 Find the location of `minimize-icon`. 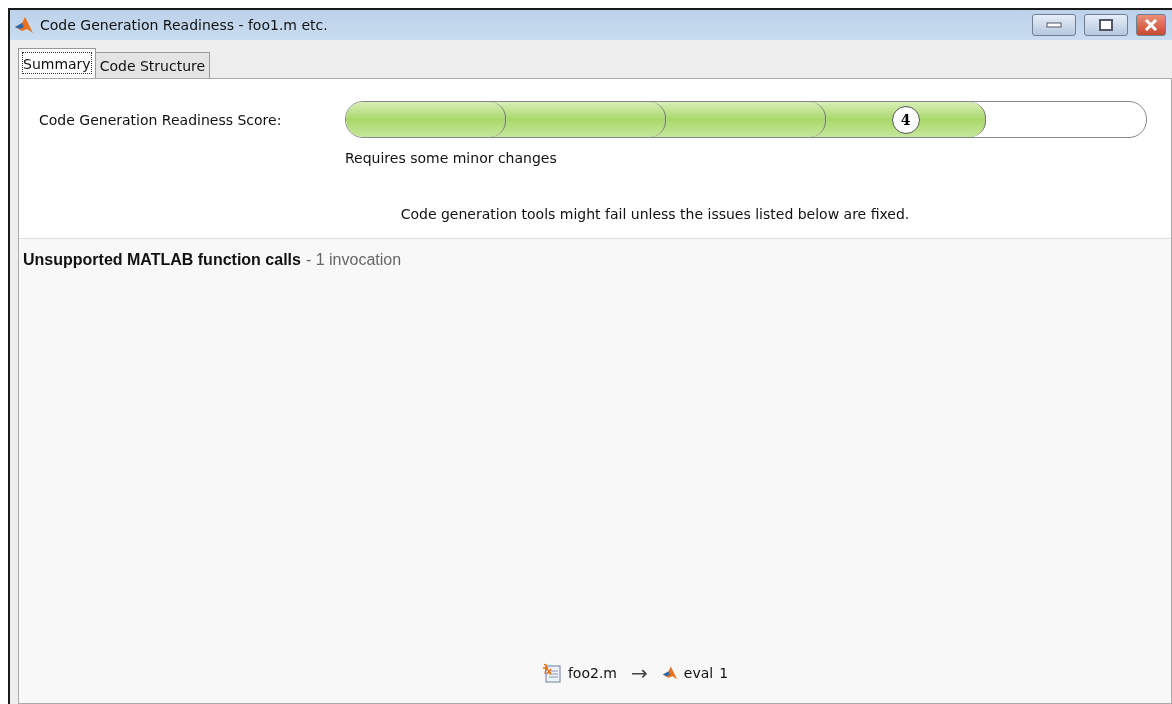

minimize-icon is located at coordinates (1054, 25).